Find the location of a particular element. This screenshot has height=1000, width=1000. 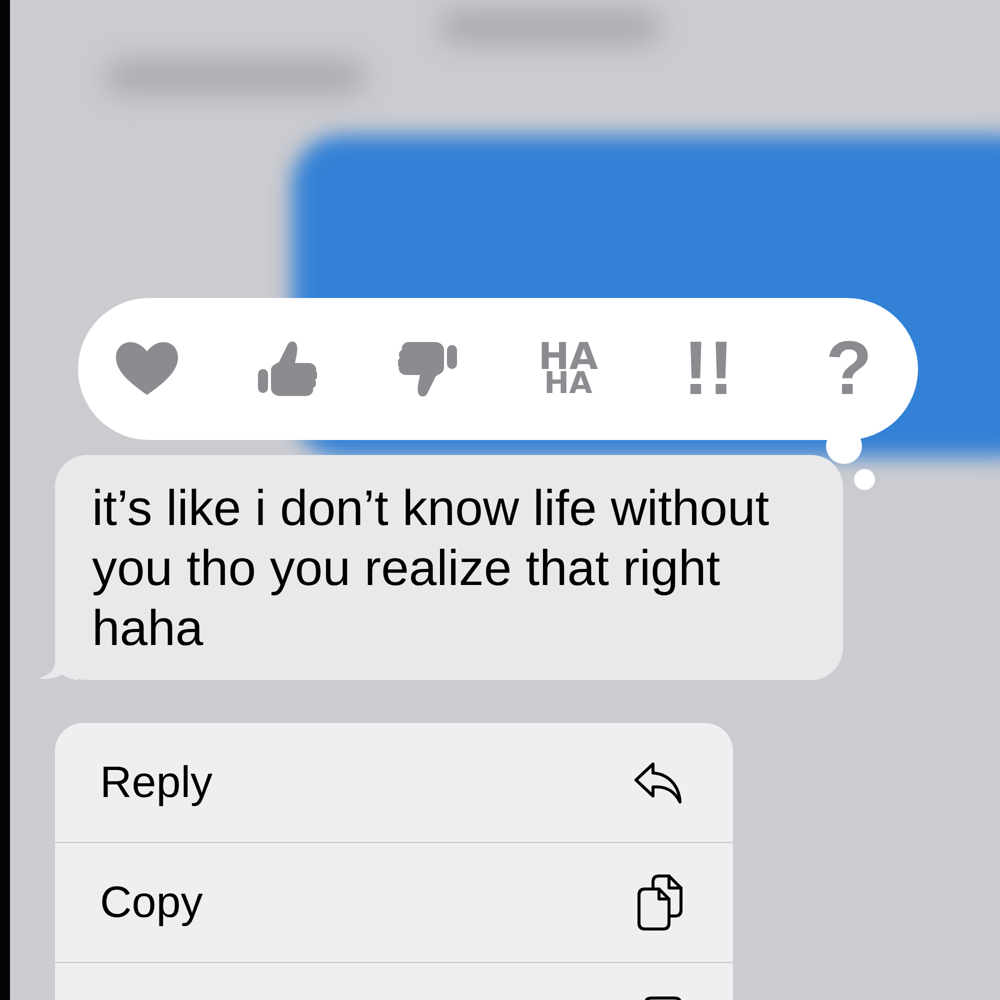

reply-icon is located at coordinates (658, 782).